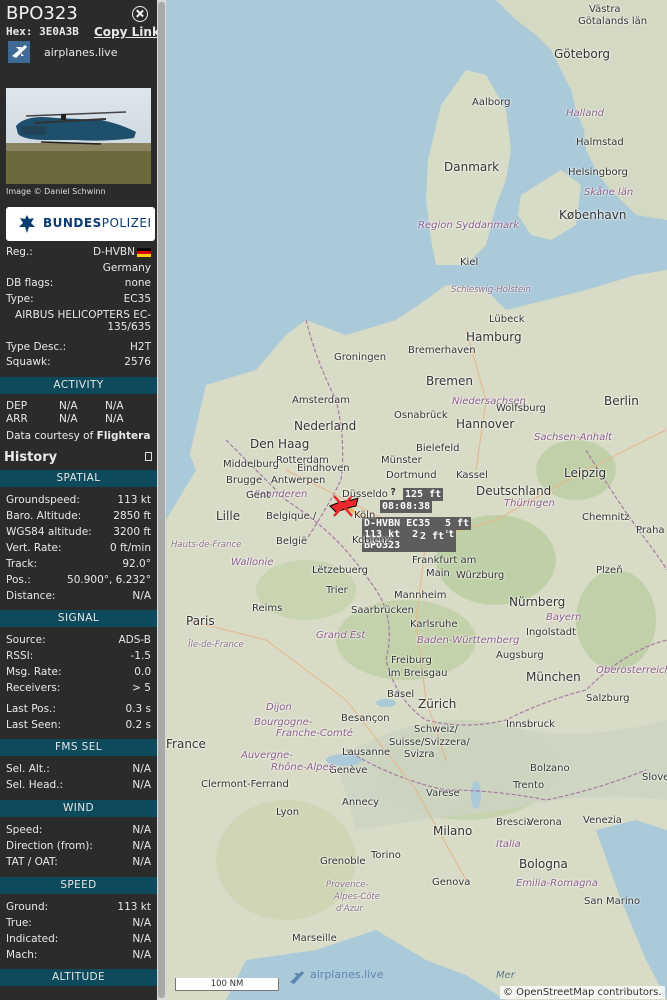 This screenshot has width=667, height=1000. I want to click on history-toggle-icon, so click(148, 456).